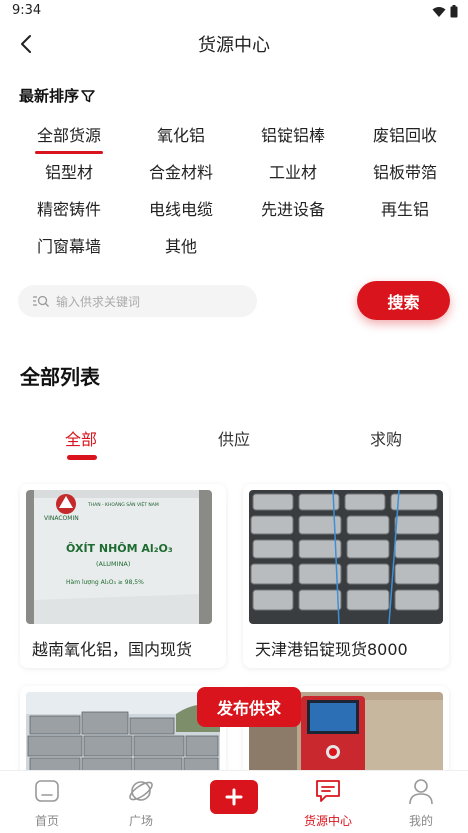 This screenshot has width=468, height=833. What do you see at coordinates (82, 457) in the screenshot?
I see `tab-indicator` at bounding box center [82, 457].